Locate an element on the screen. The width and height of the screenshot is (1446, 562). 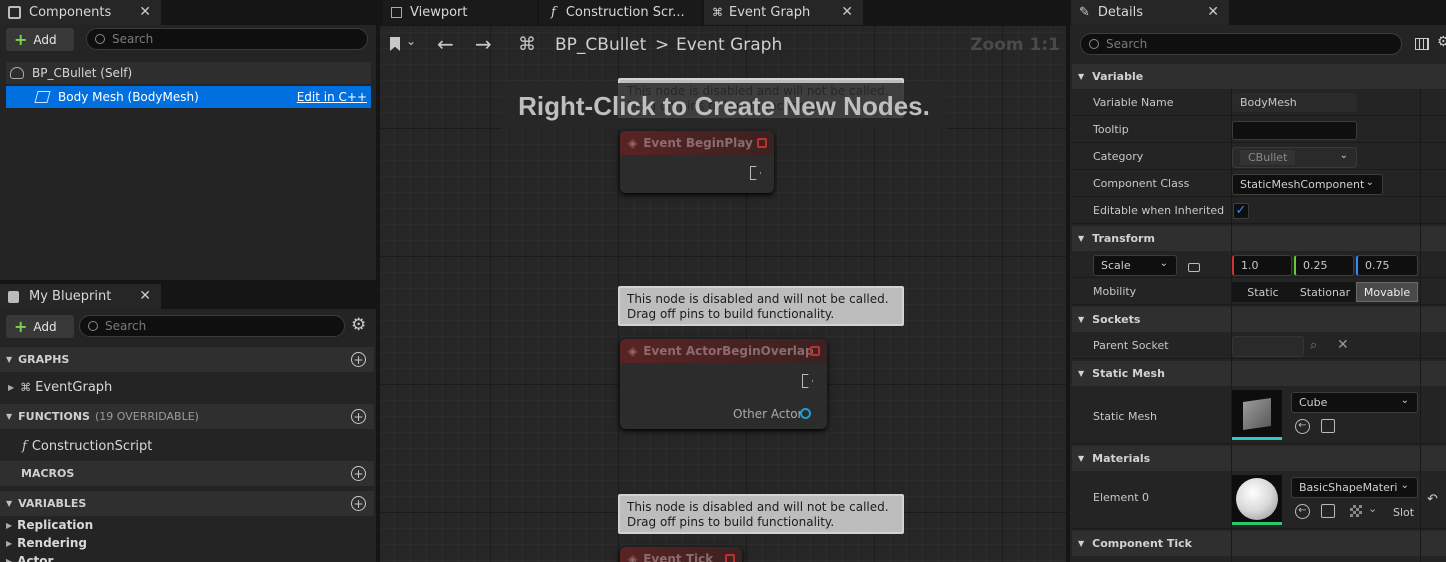
event-actor-begin-overlap-node: ◈ Event ActorBeginOverlap Other Actor is located at coordinates (723, 384).